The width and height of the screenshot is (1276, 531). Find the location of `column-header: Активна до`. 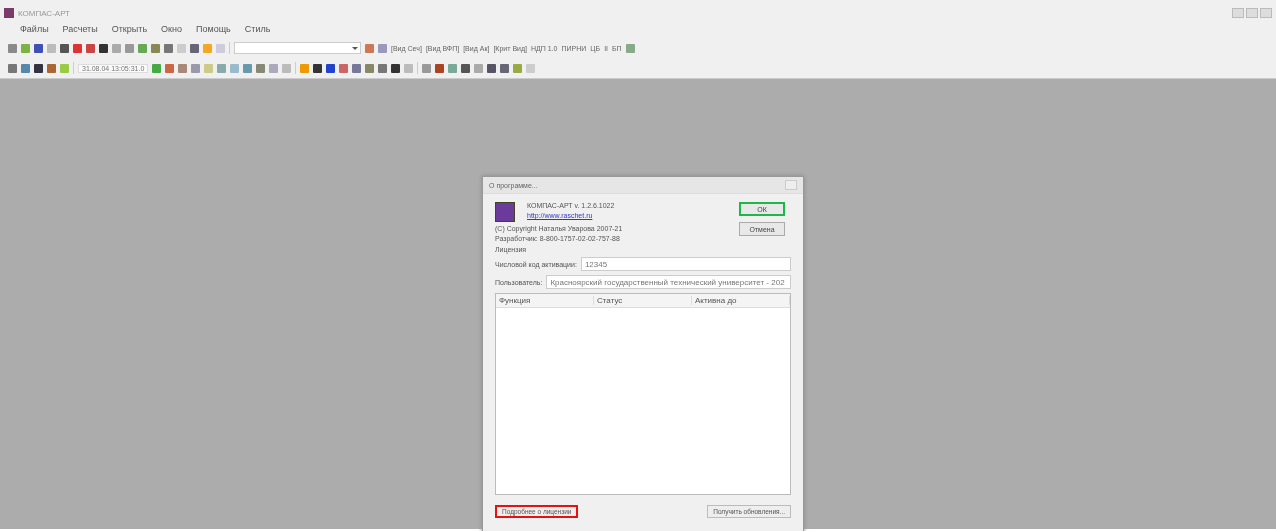

column-header: Активна до is located at coordinates (741, 300).